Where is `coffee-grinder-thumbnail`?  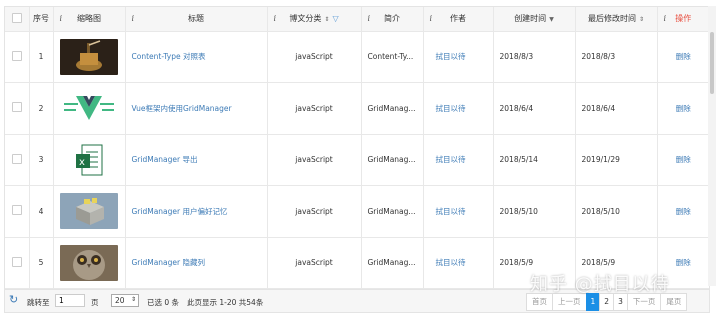
coffee-grinder-thumbnail is located at coordinates (89, 56).